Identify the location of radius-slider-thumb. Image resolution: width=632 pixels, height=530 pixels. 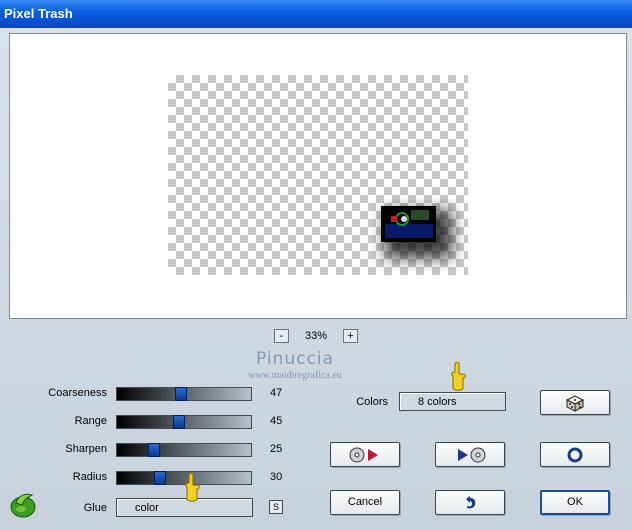
(160, 478).